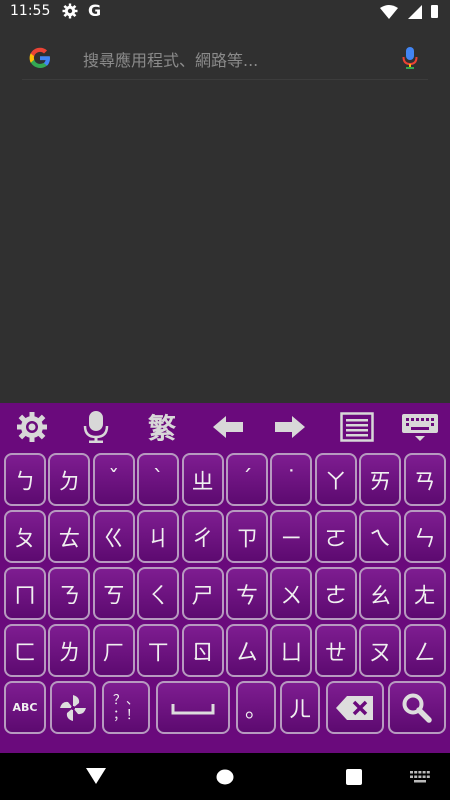 The height and width of the screenshot is (800, 450). I want to click on key-row4-3: ㄏ, so click(113, 650).